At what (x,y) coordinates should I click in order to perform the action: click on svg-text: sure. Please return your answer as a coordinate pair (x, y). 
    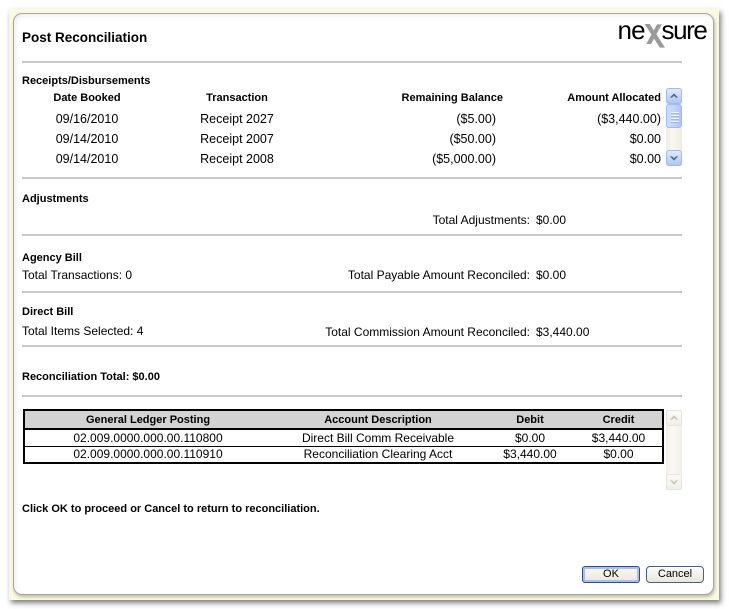
    Looking at the image, I should click on (685, 30).